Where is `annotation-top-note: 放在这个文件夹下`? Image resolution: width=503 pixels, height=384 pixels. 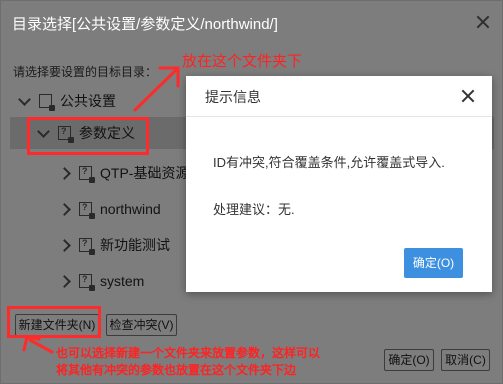 annotation-top-note: 放在这个文件夹下 is located at coordinates (242, 61).